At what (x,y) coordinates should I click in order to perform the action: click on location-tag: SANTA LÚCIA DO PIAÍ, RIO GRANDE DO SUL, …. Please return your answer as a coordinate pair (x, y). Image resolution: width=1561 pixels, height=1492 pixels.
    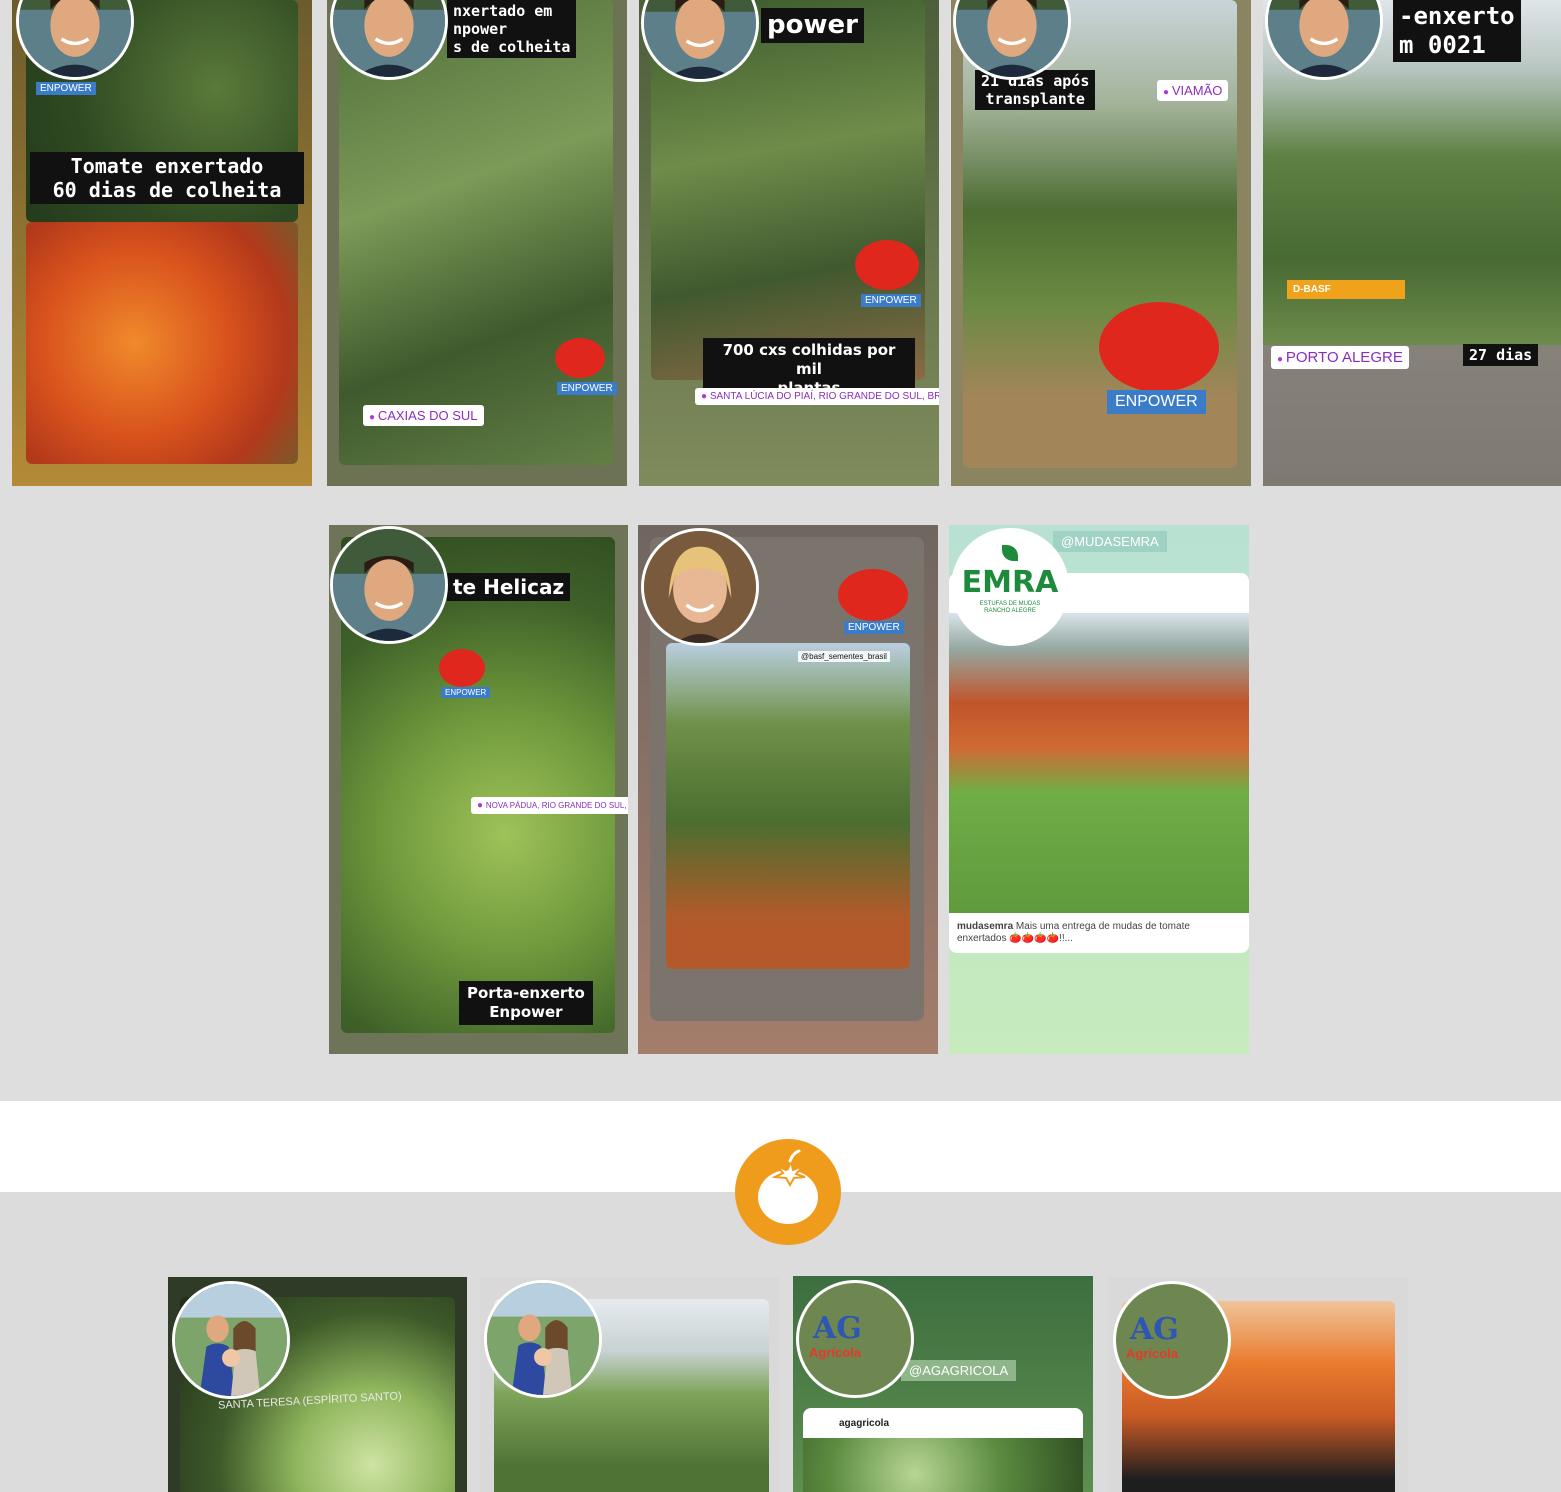
    Looking at the image, I should click on (817, 396).